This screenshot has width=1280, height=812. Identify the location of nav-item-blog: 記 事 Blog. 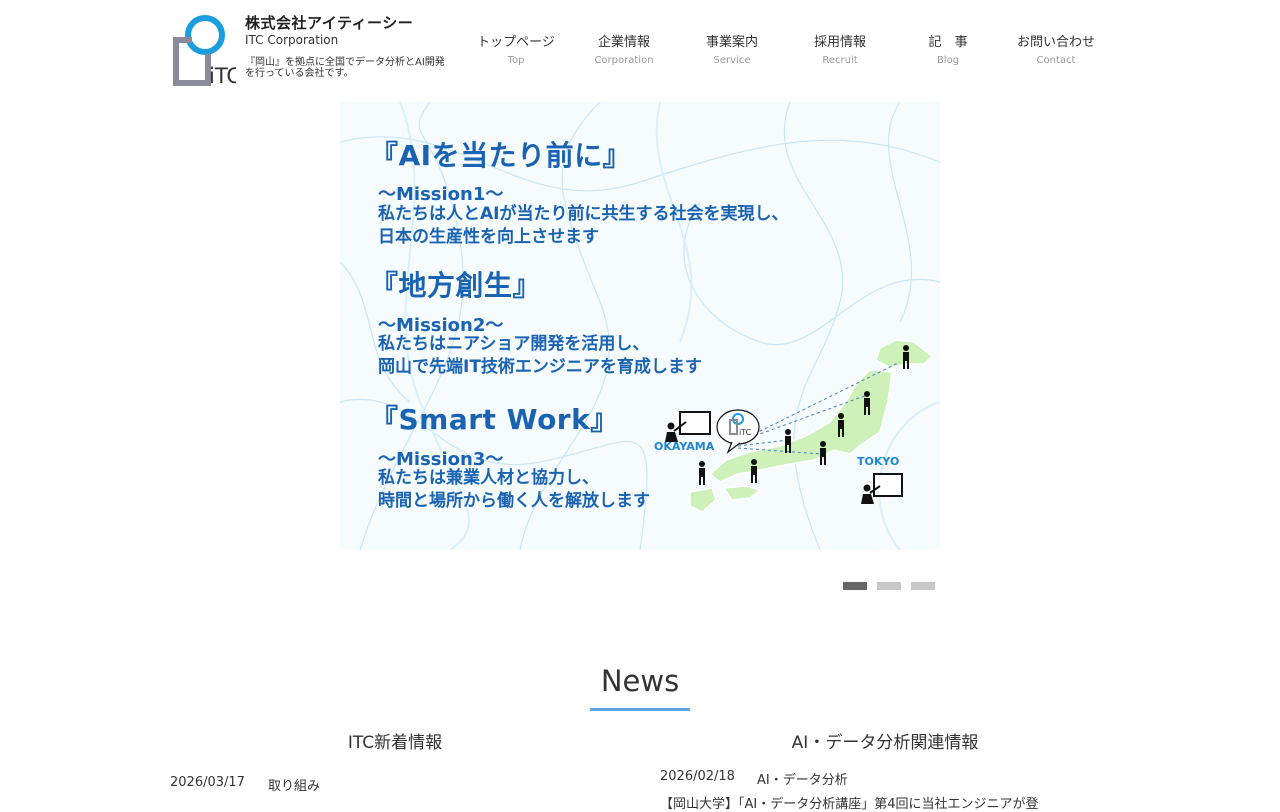
(948, 54).